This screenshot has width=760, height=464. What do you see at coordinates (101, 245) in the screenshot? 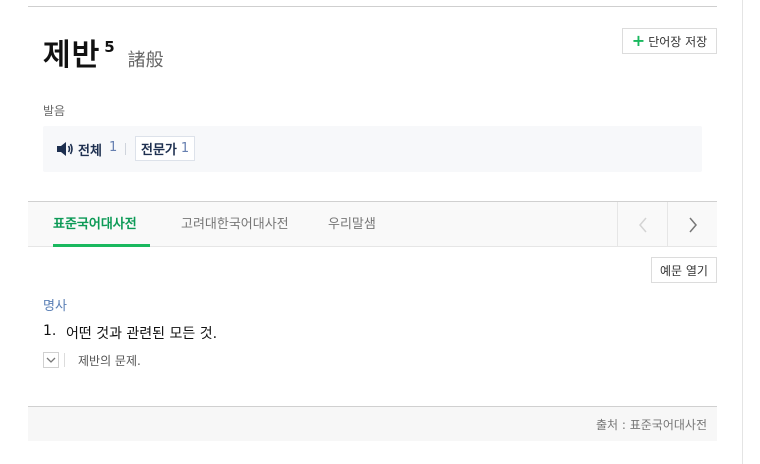
I see `active-tab-indicator` at bounding box center [101, 245].